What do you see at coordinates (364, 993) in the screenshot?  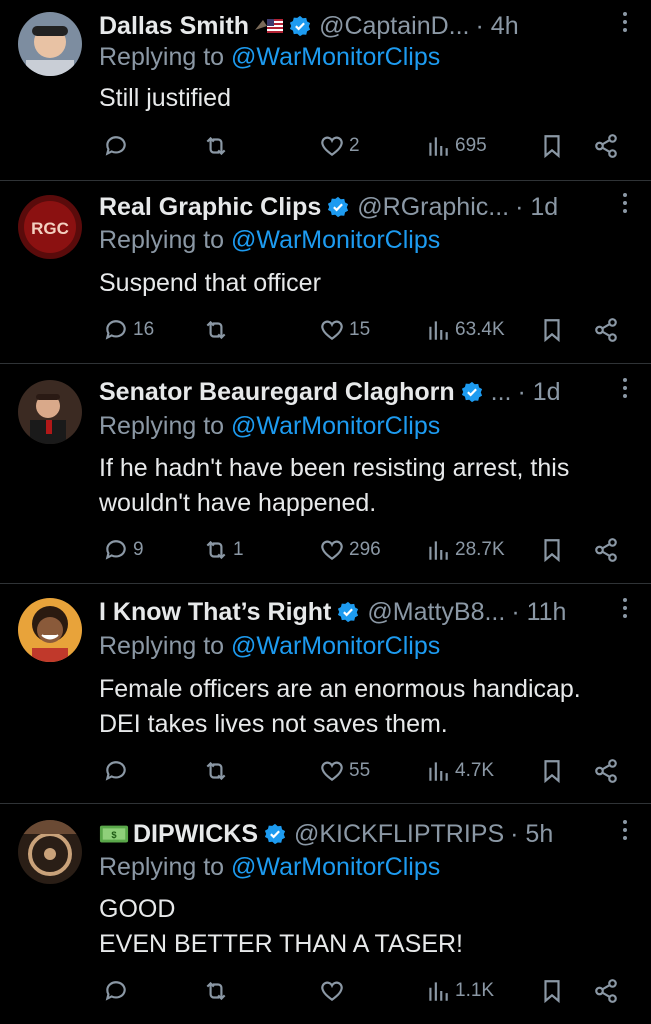 I see `action-bar: 1.1K` at bounding box center [364, 993].